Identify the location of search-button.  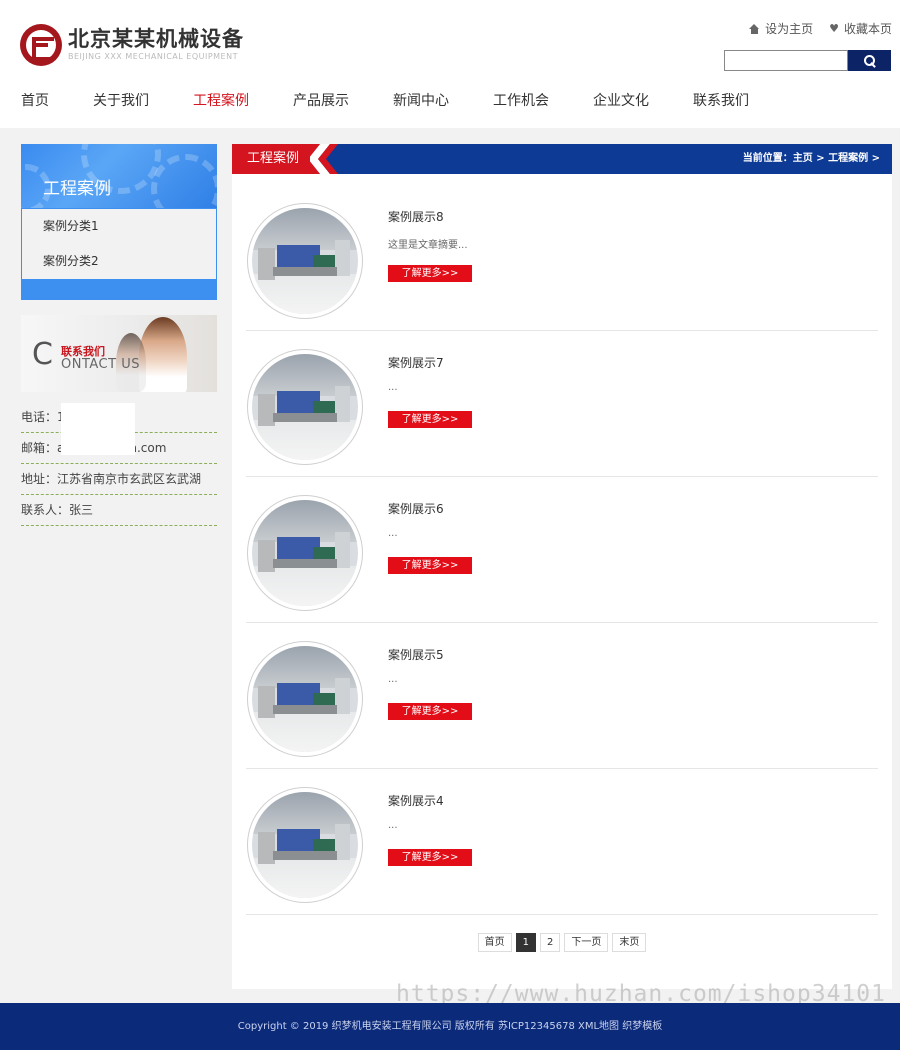
(869, 60).